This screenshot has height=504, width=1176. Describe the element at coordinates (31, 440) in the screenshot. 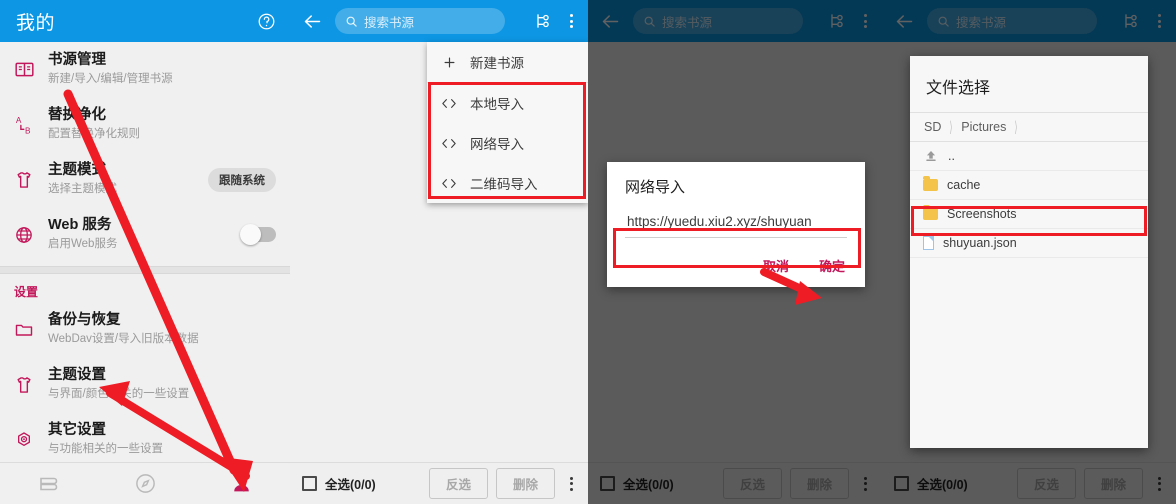

I see `gear-icon` at that location.